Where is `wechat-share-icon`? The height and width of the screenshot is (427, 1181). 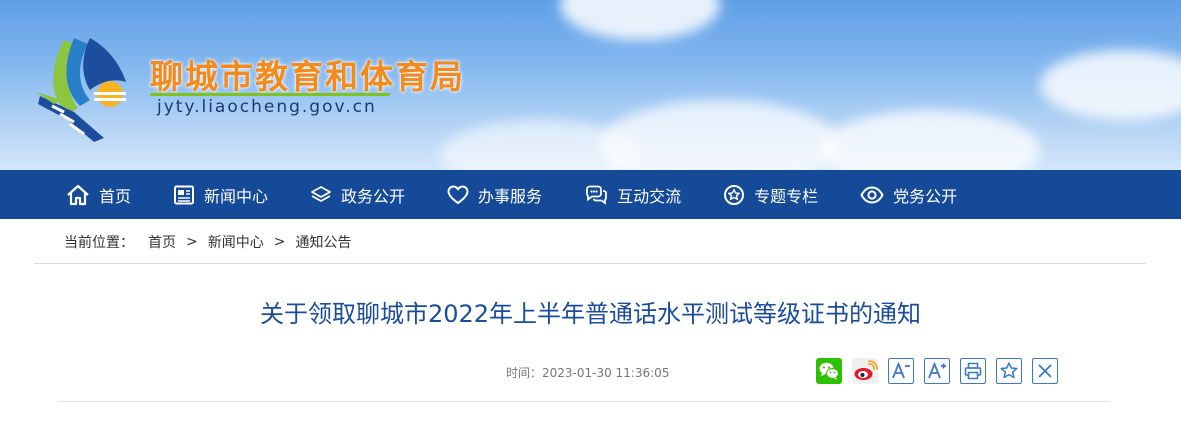
wechat-share-icon is located at coordinates (829, 371).